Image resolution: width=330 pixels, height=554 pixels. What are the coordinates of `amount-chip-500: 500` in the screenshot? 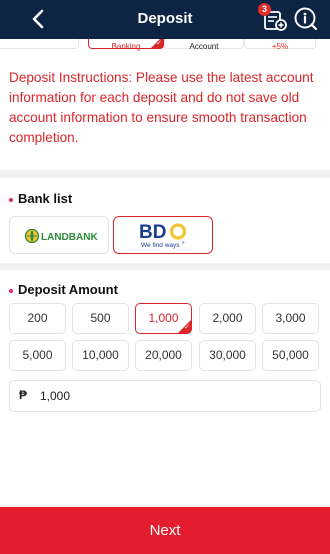 It's located at (100, 318).